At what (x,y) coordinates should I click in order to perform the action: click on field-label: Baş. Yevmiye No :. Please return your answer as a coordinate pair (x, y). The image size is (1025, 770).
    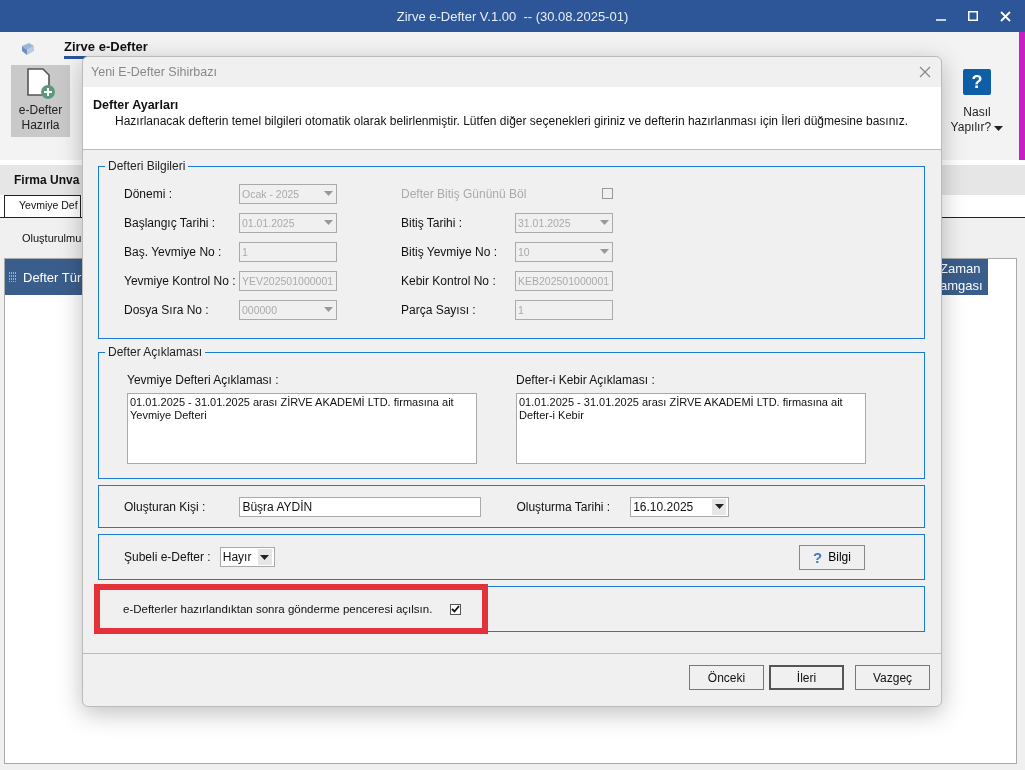
    Looking at the image, I should click on (173, 251).